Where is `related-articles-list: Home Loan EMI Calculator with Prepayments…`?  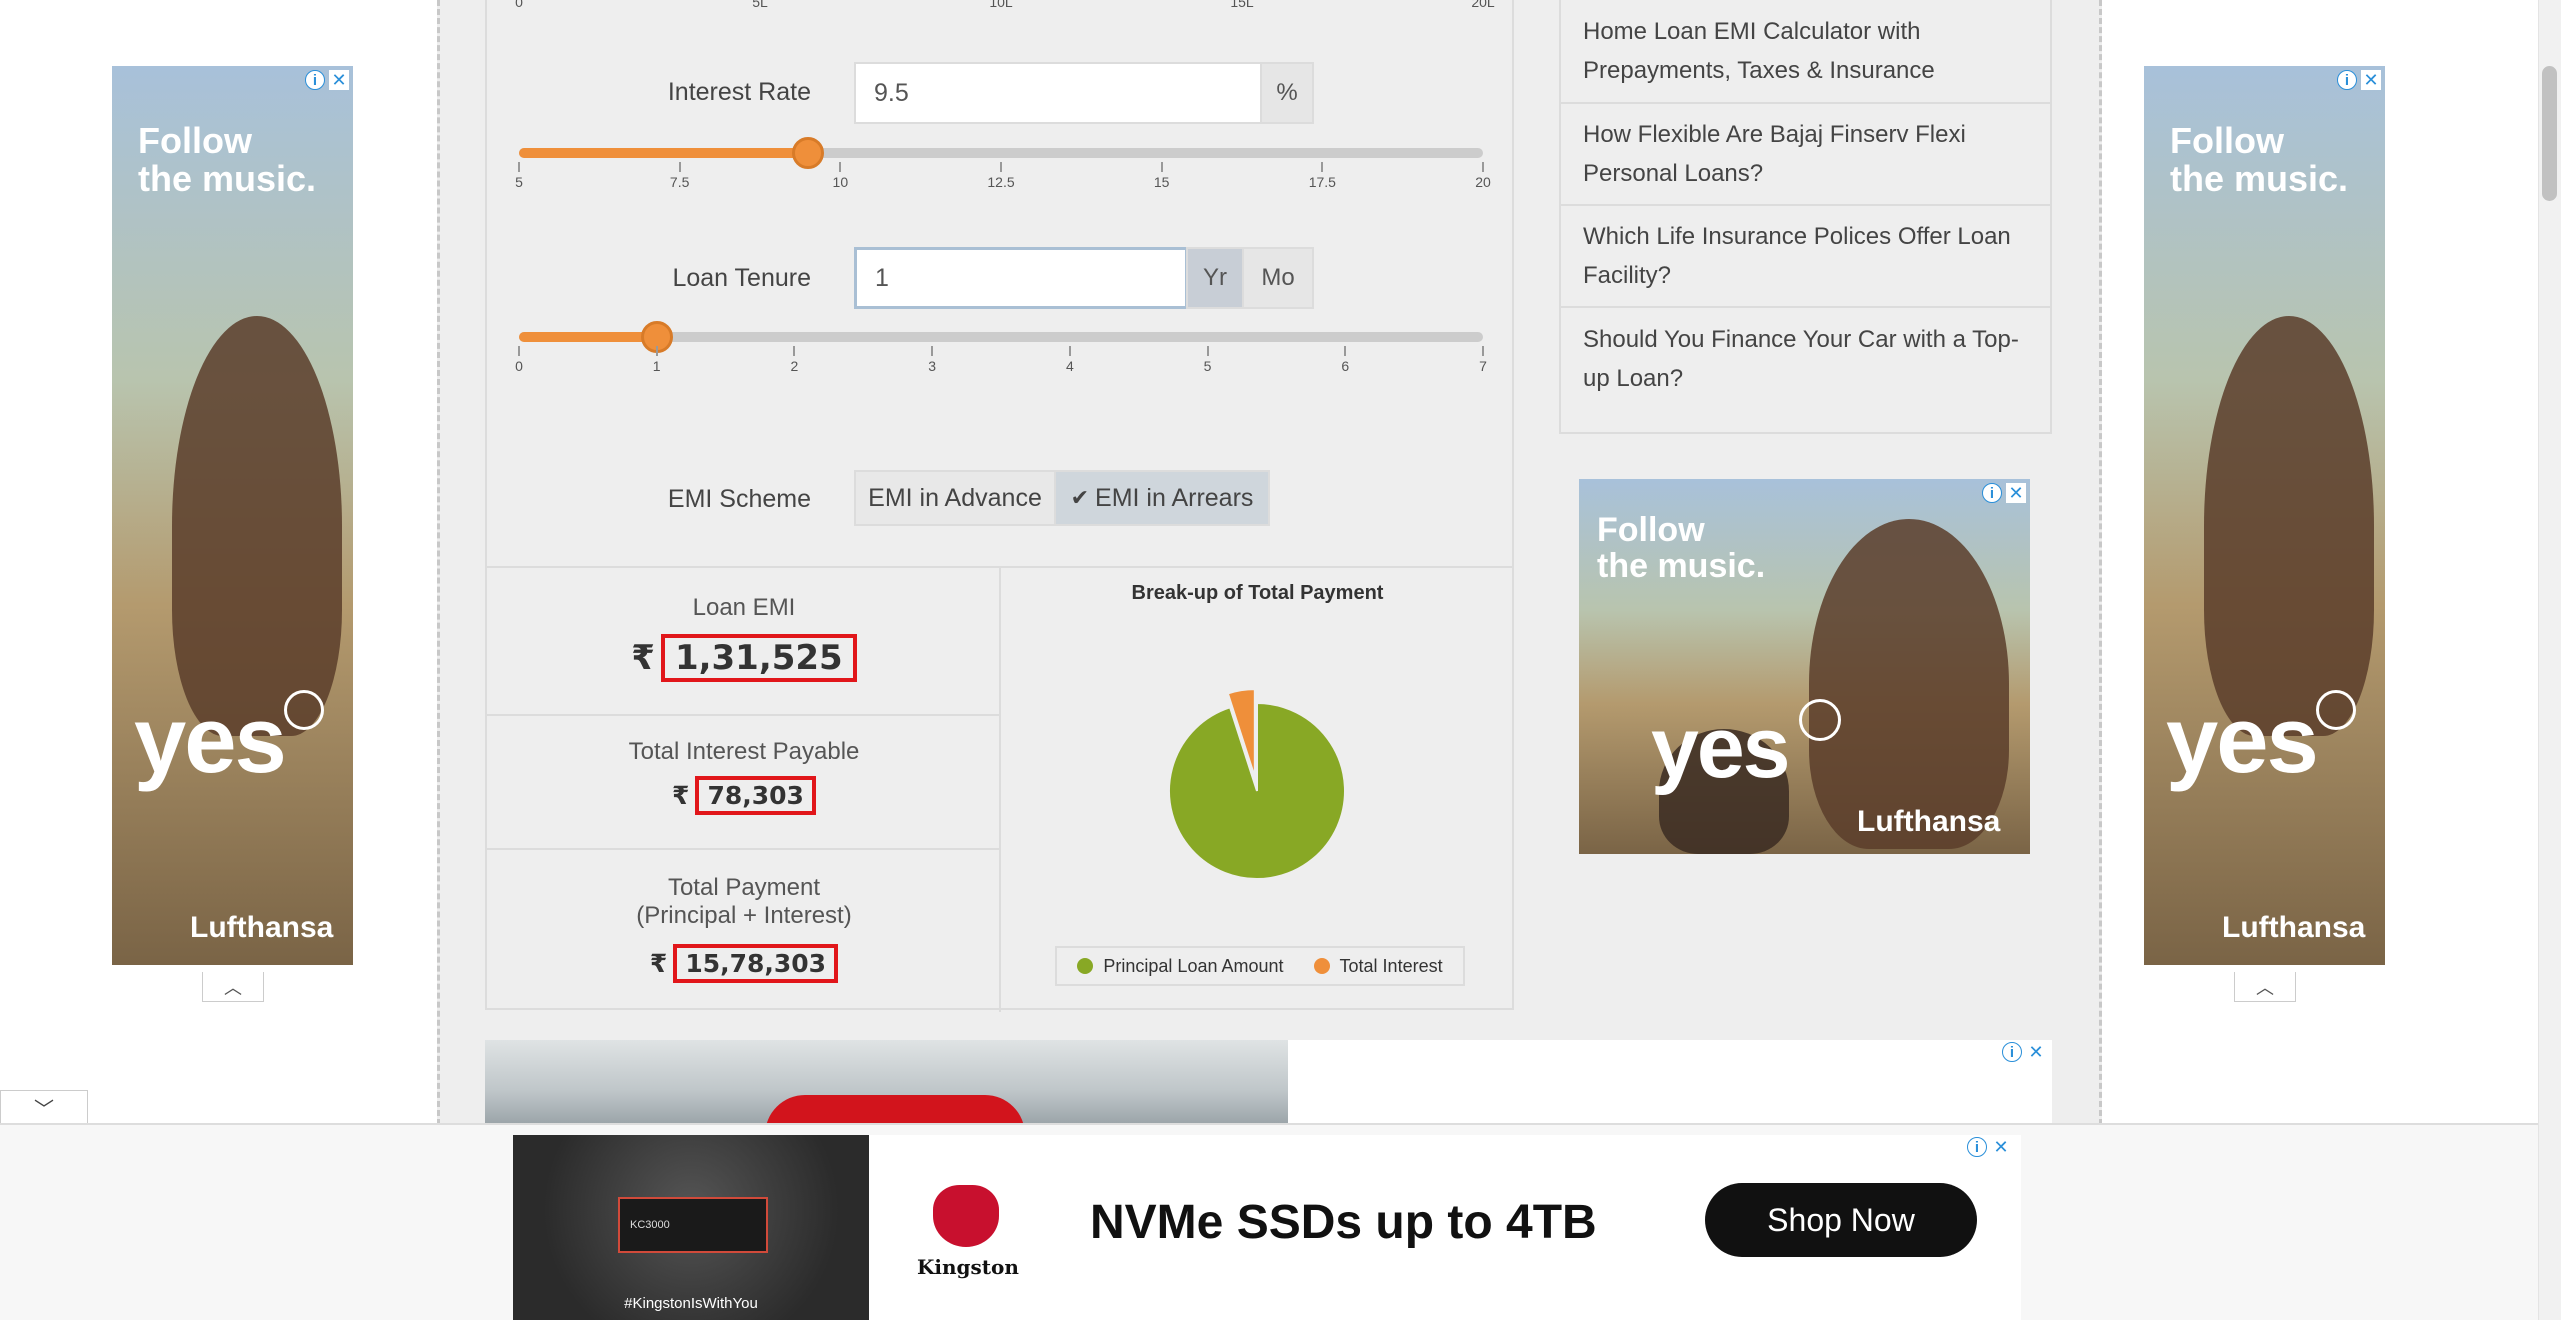
related-articles-list: Home Loan EMI Calculator with Prepayments… is located at coordinates (1805, 217).